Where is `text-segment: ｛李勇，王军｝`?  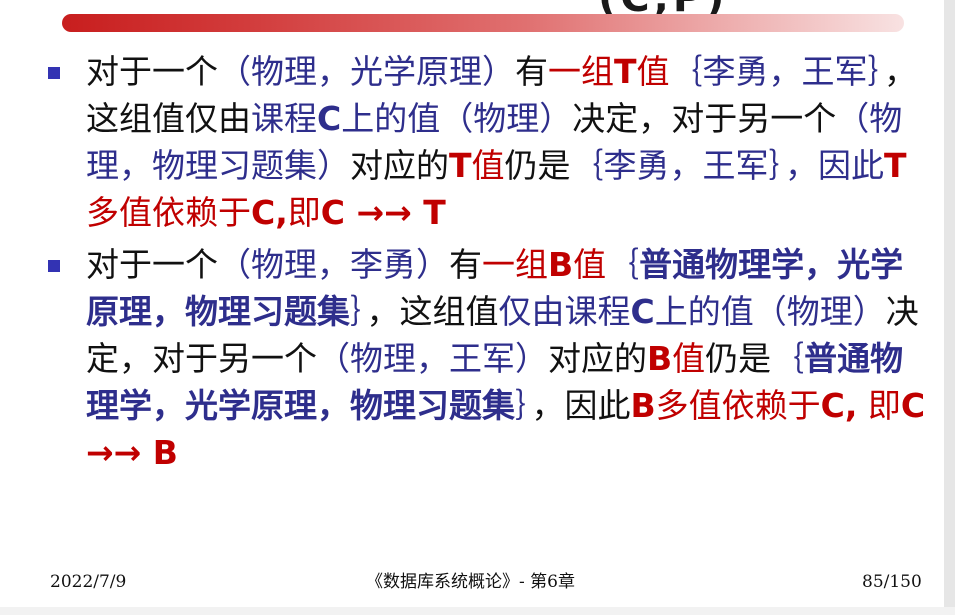 text-segment: ｛李勇，王军｝ is located at coordinates (777, 71).